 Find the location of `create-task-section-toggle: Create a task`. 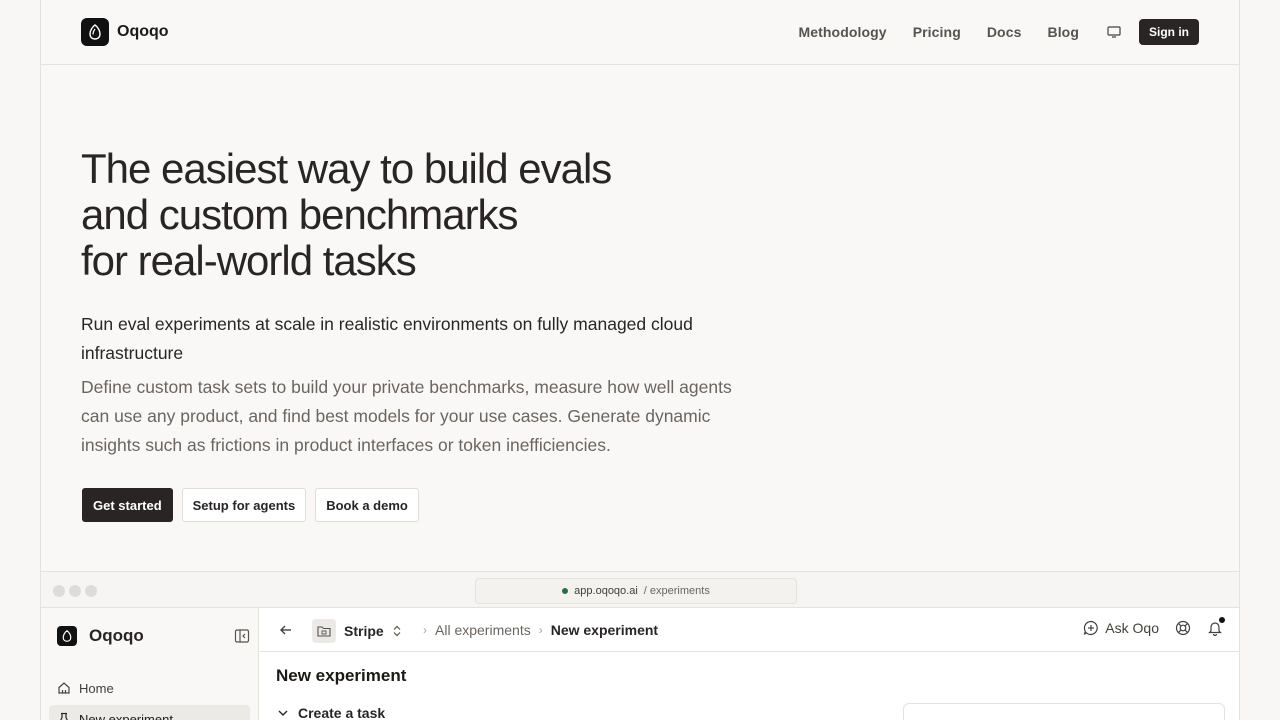

create-task-section-toggle: Create a task is located at coordinates (330, 712).